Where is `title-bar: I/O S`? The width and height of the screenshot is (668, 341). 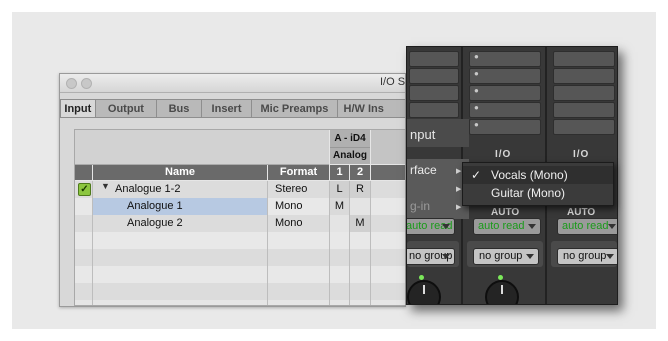 title-bar: I/O S is located at coordinates (232, 83).